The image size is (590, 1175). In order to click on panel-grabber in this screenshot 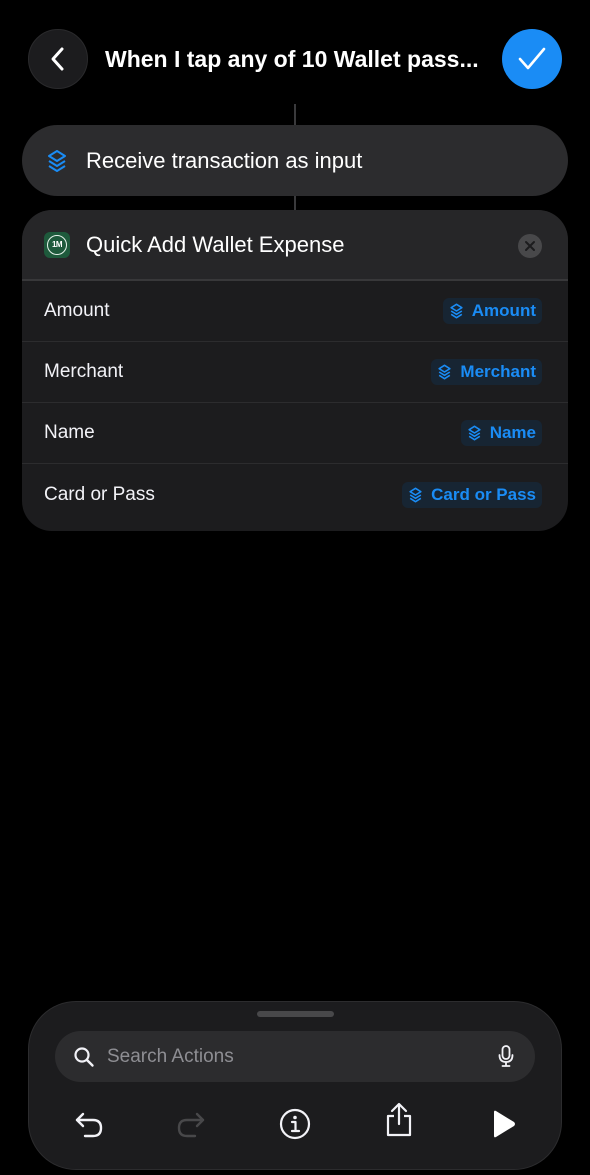, I will do `click(295, 1014)`.